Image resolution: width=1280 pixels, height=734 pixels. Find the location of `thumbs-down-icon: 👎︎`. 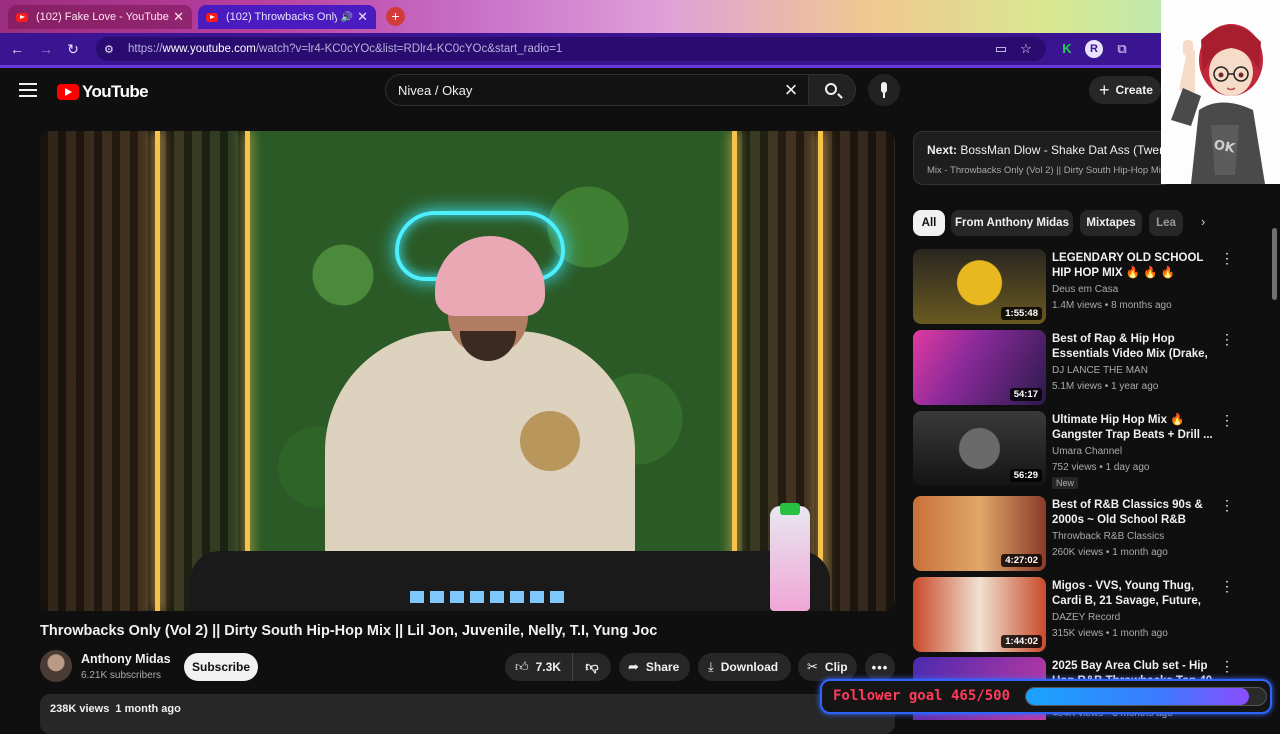

thumbs-down-icon: 👎︎ is located at coordinates (592, 666).